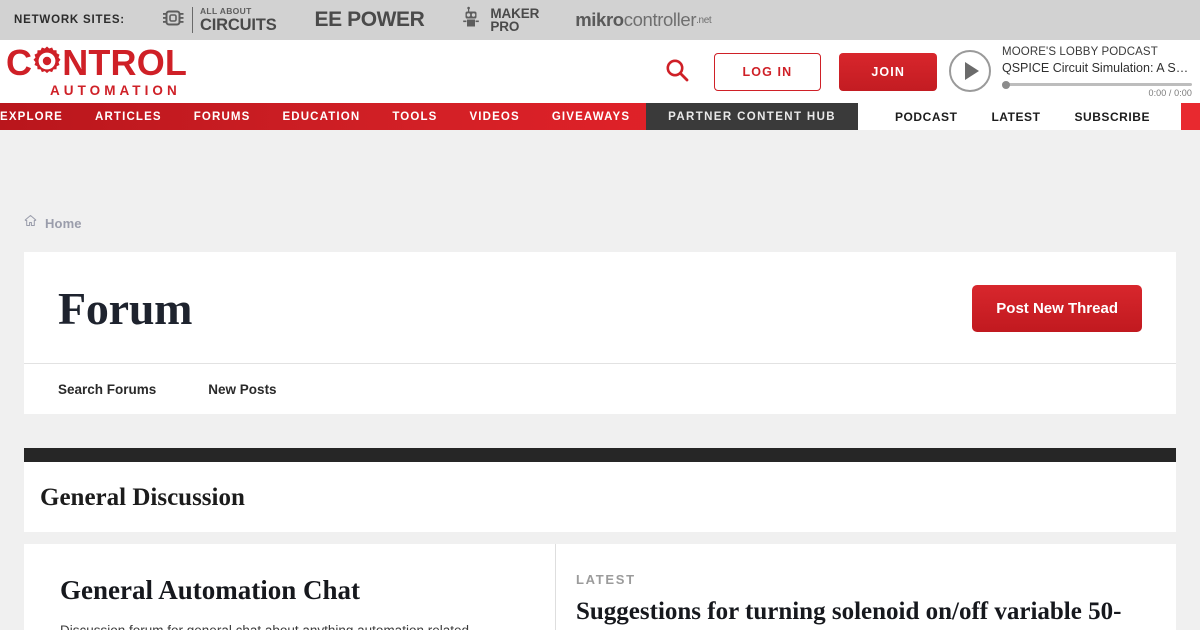 The image size is (1200, 630). I want to click on network-site-maker-pro: MAKER PRO, so click(500, 20).